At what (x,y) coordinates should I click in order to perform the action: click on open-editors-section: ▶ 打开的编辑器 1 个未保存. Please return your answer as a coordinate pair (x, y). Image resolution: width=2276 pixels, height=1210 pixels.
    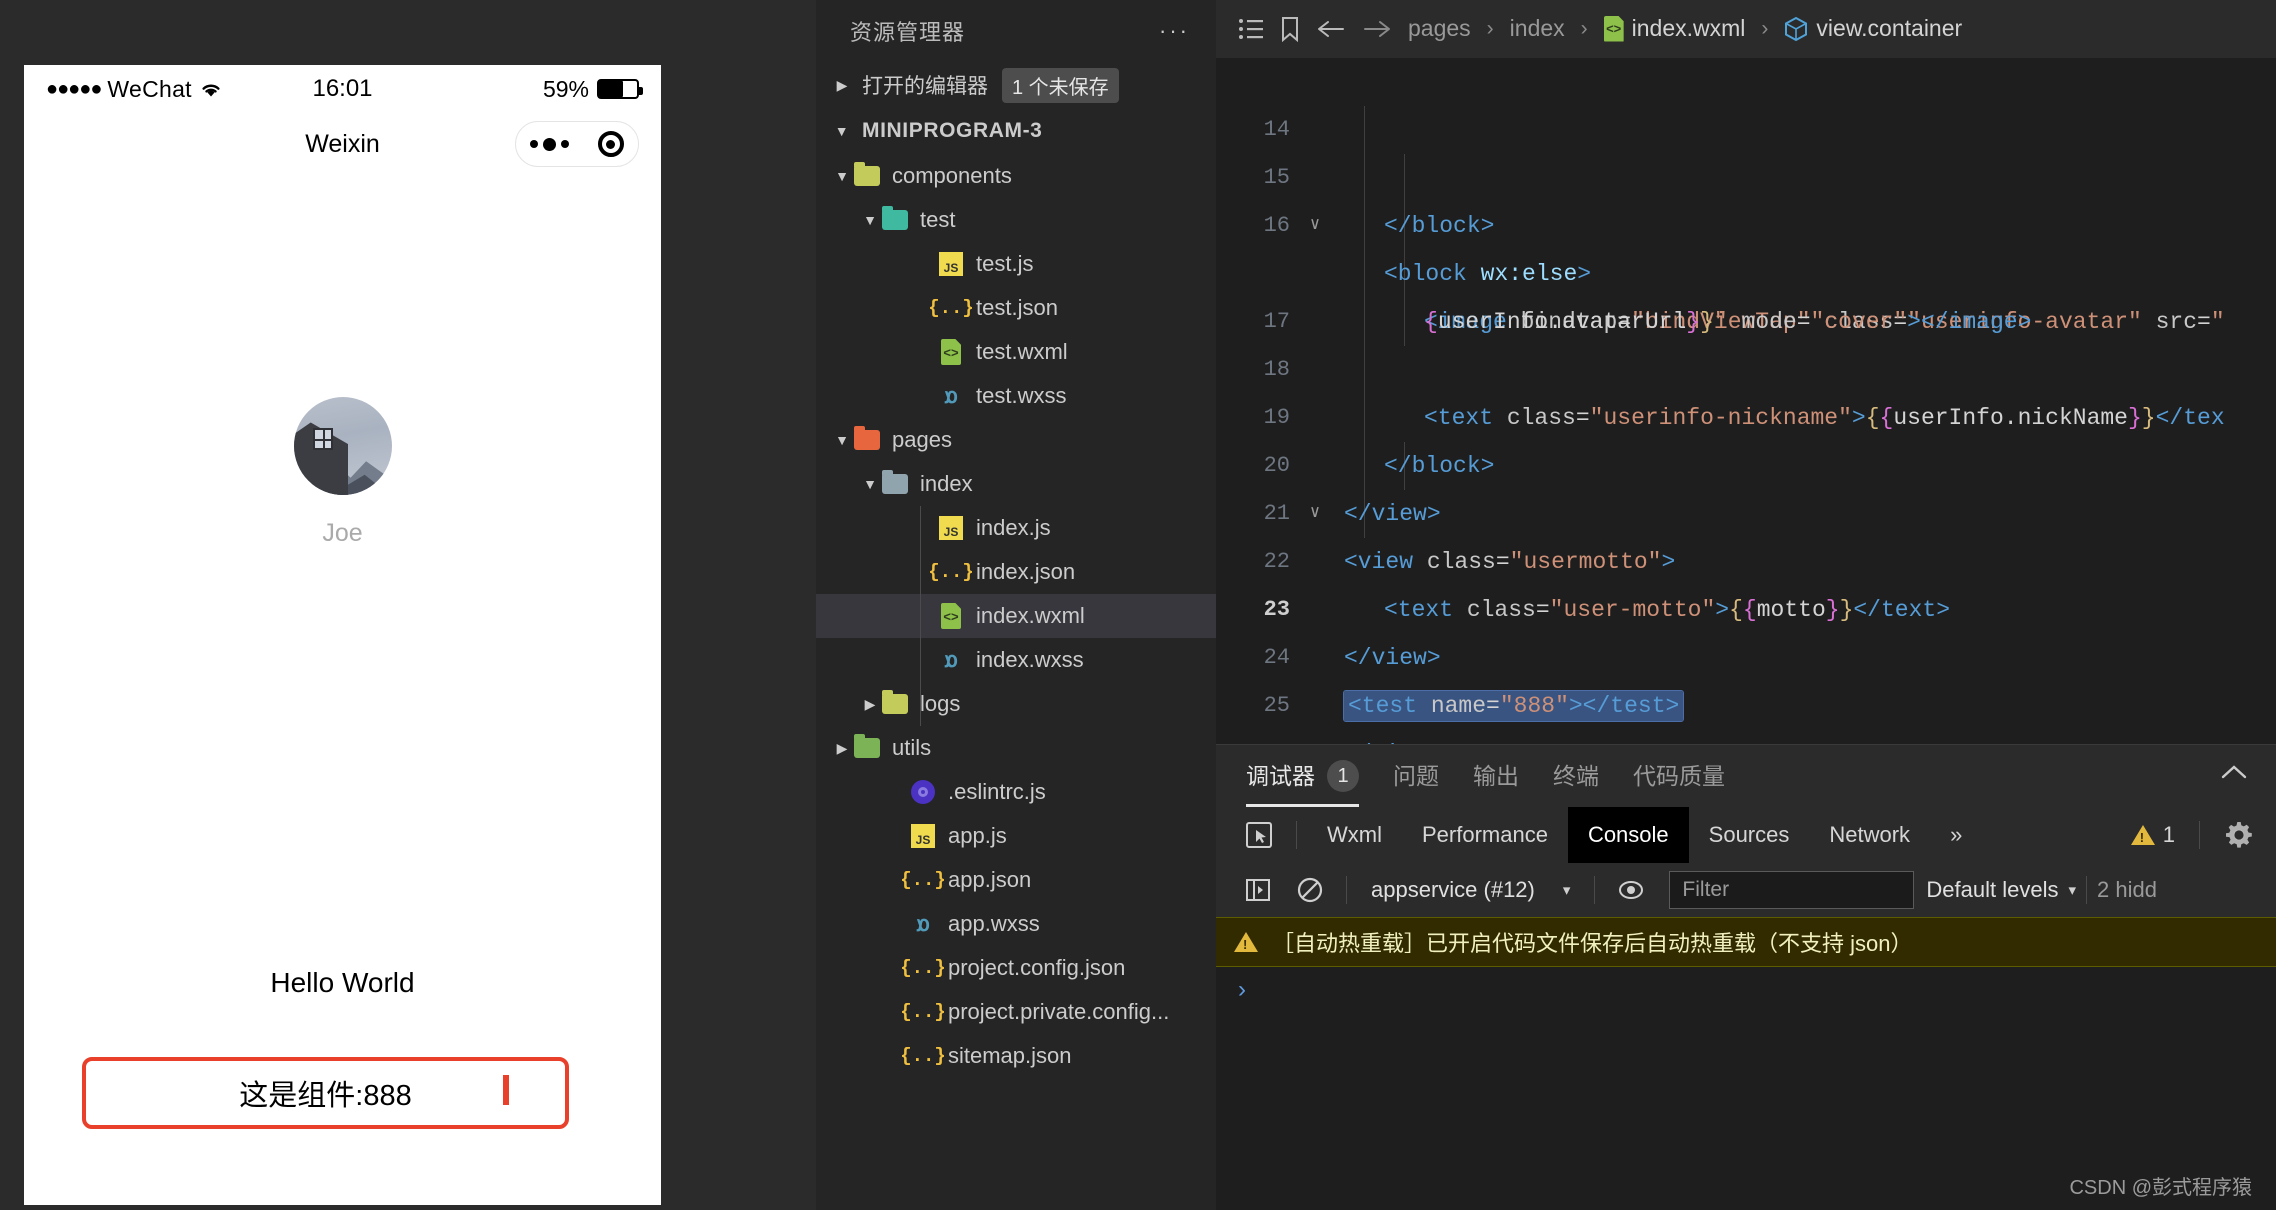
    Looking at the image, I should click on (1016, 85).